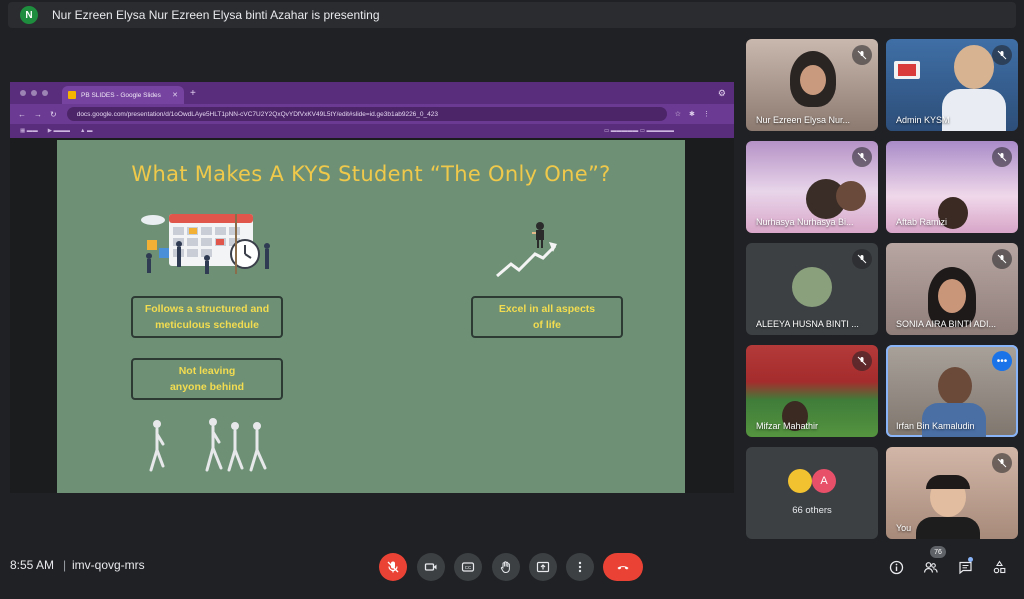 The image size is (1024, 599). I want to click on maximize-window-dot, so click(45, 93).